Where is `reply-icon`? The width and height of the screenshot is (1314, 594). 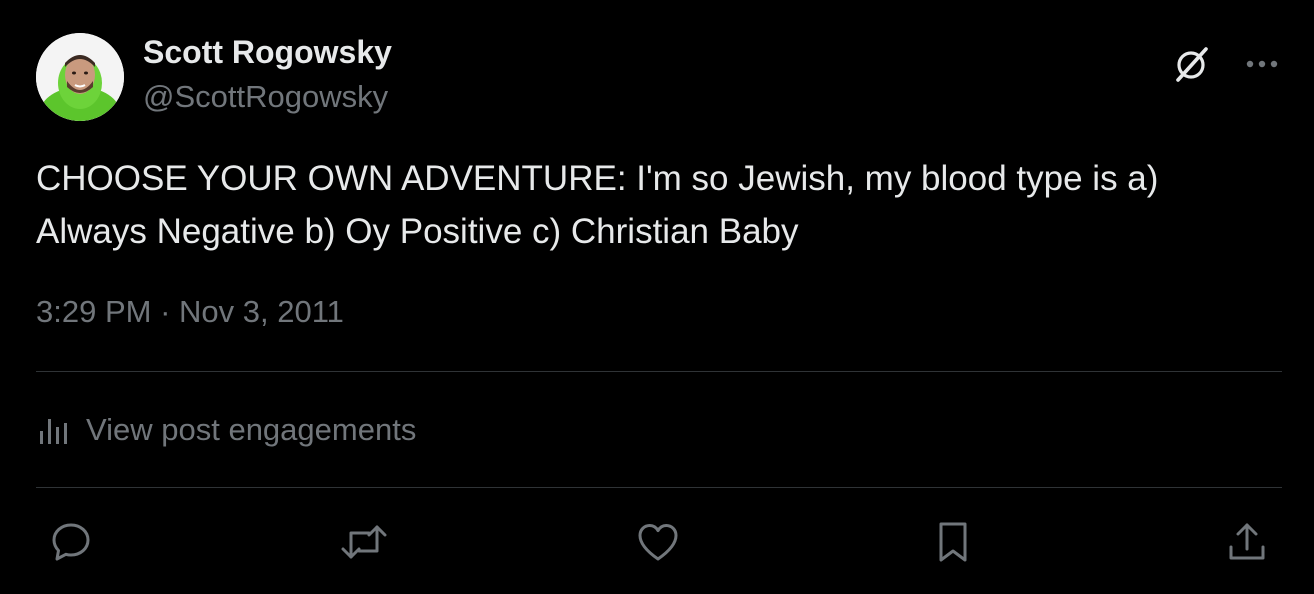
reply-icon is located at coordinates (71, 542).